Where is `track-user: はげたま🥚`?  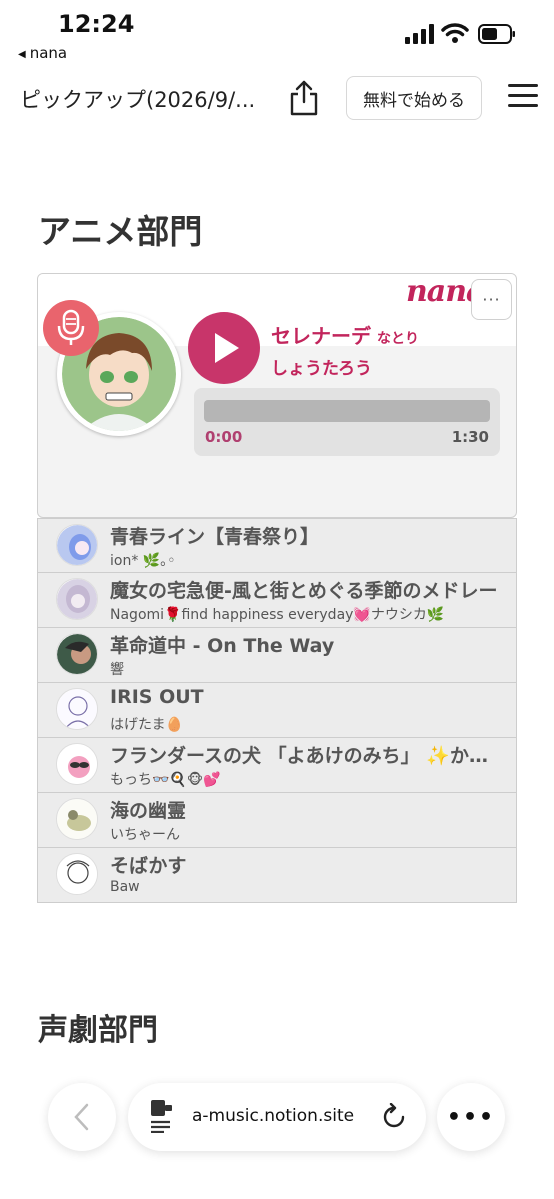
track-user: はげたま🥚 is located at coordinates (147, 725).